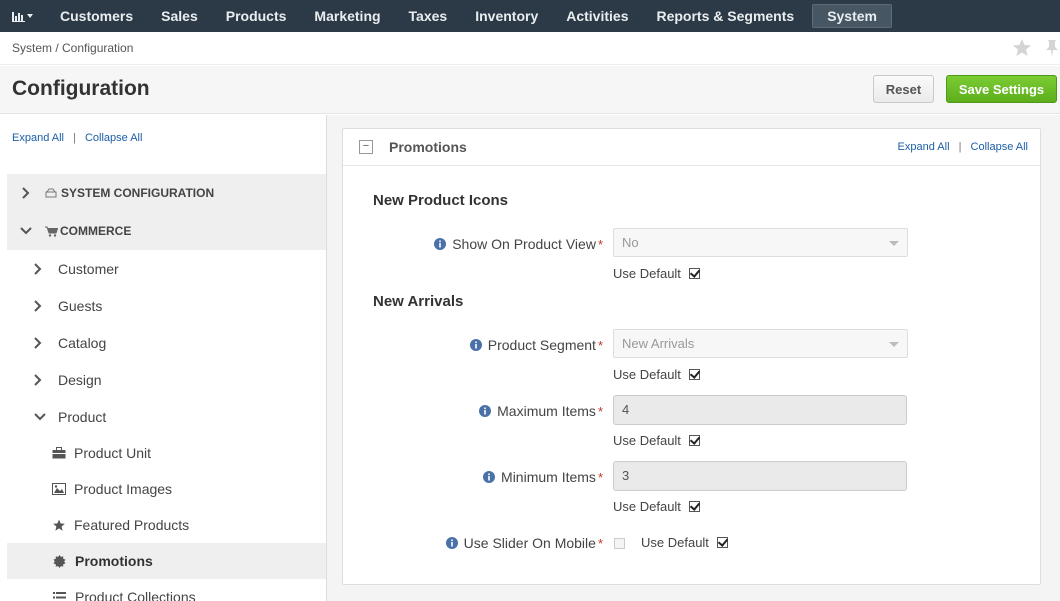 Image resolution: width=1060 pixels, height=601 pixels. Describe the element at coordinates (530, 48) in the screenshot. I see `breadcrumb-bar: System / Configuration` at that location.